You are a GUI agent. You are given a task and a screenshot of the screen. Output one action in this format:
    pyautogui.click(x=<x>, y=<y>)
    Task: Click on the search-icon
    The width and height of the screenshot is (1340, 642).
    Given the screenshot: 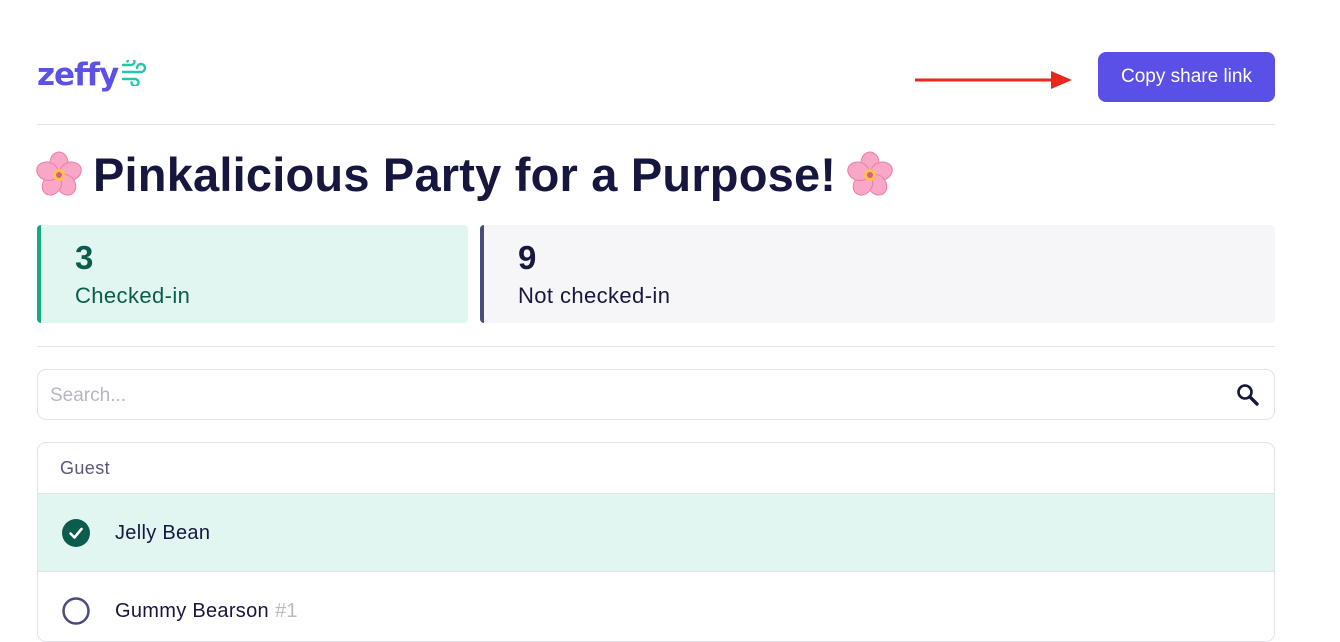 What is the action you would take?
    pyautogui.click(x=1248, y=395)
    